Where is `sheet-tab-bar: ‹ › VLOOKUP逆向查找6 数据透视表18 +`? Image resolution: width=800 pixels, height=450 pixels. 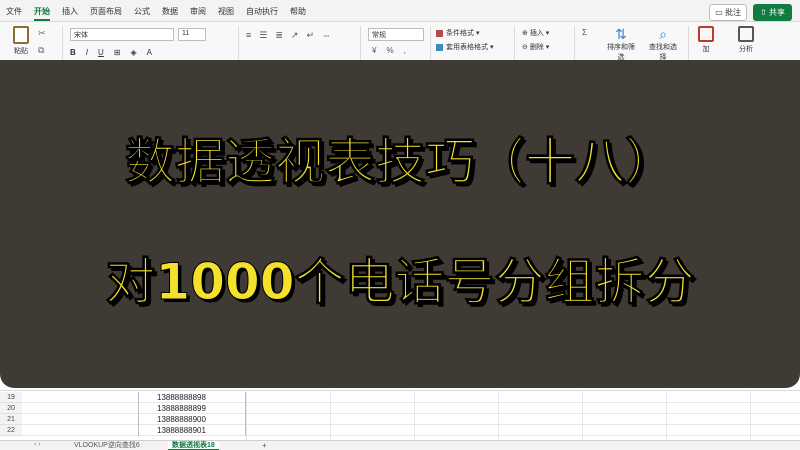 sheet-tab-bar: ‹ › VLOOKUP逆向查找6 数据透视表18 + is located at coordinates (400, 445).